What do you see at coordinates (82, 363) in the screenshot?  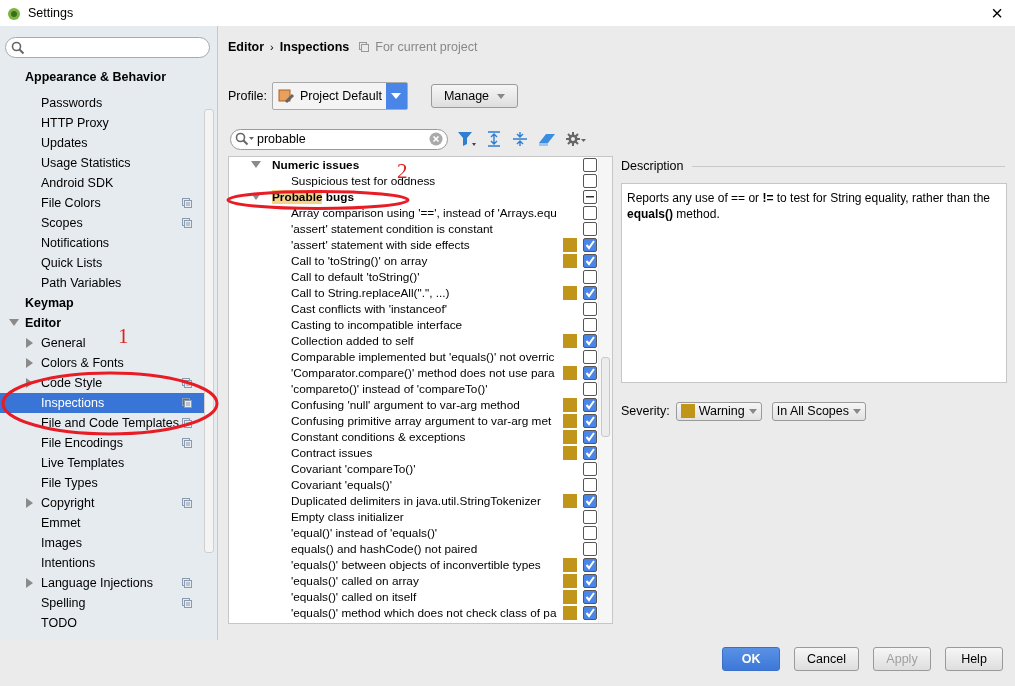 I see `tree-item: Colors & Fonts` at bounding box center [82, 363].